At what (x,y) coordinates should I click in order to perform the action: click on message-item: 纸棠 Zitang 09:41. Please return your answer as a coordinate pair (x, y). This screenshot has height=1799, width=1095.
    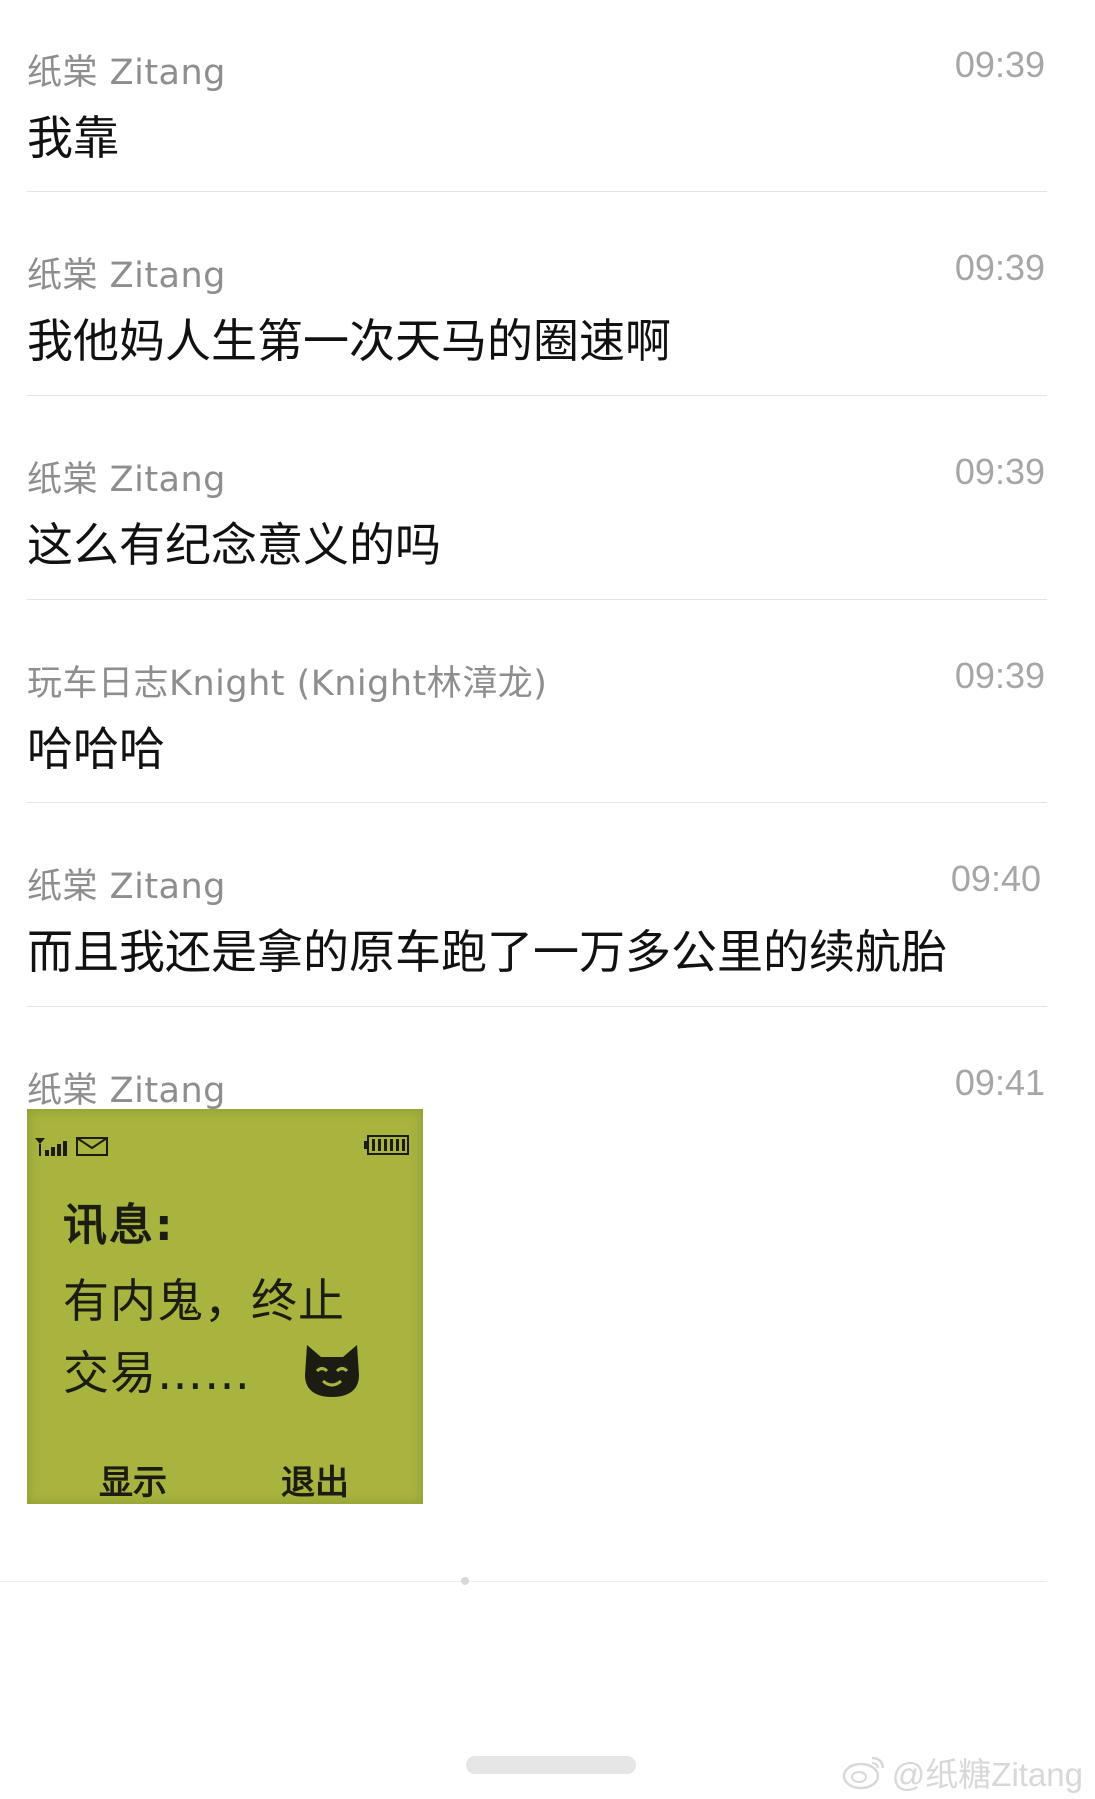
    Looking at the image, I should click on (536, 1071).